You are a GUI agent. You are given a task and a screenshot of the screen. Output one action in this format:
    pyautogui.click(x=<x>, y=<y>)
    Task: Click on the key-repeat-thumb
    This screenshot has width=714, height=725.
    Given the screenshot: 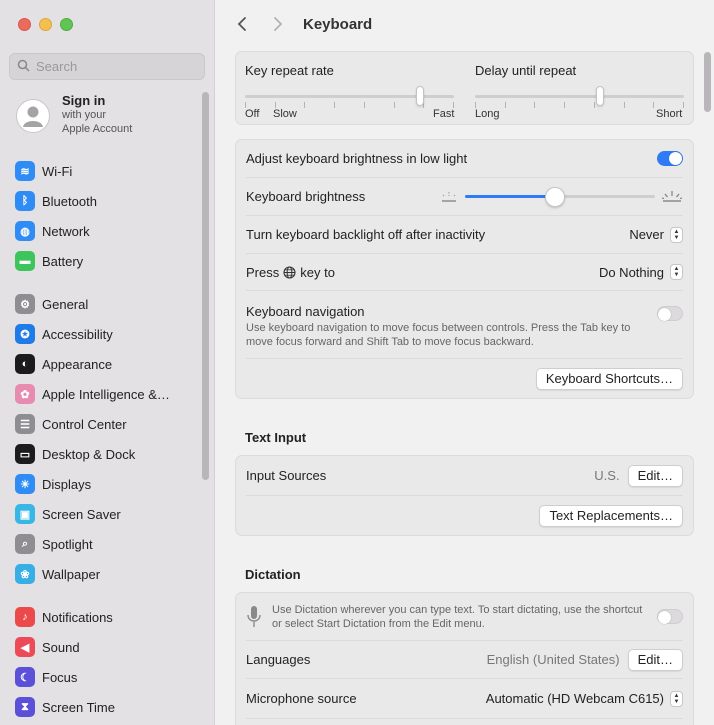 What is the action you would take?
    pyautogui.click(x=420, y=96)
    